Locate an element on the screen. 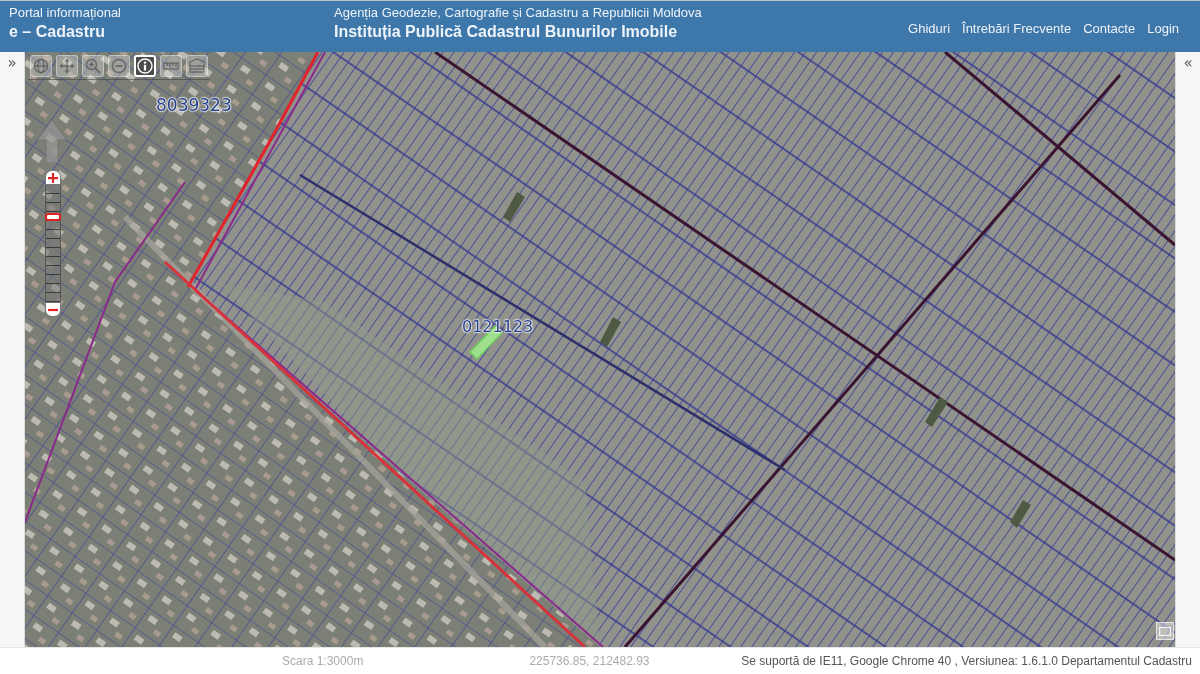 This screenshot has width=1200, height=674. arrow-up-icon is located at coordinates (52, 141).